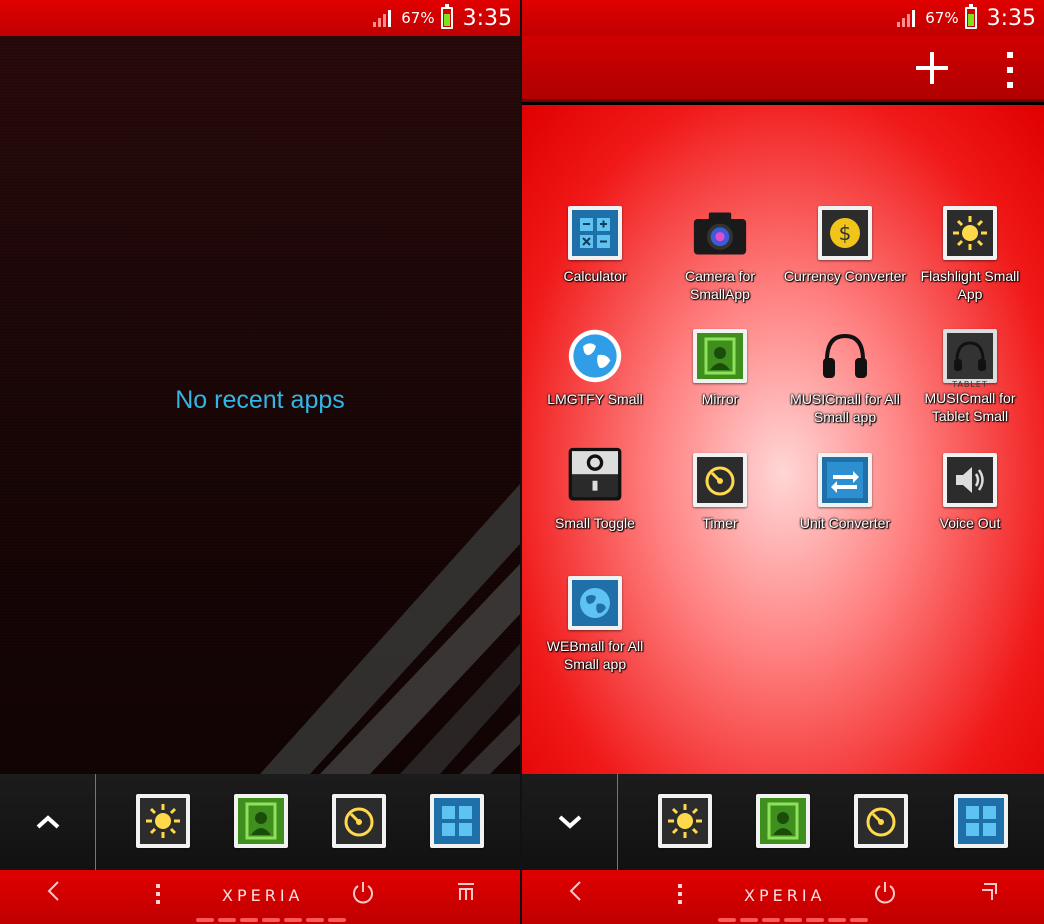  Describe the element at coordinates (595, 356) in the screenshot. I see `globe-icon` at that location.